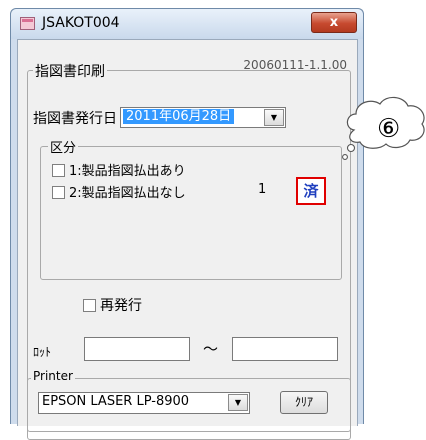 The height and width of the screenshot is (440, 426). What do you see at coordinates (179, 116) in the screenshot?
I see `issue-date-value: 2011年06月28日` at bounding box center [179, 116].